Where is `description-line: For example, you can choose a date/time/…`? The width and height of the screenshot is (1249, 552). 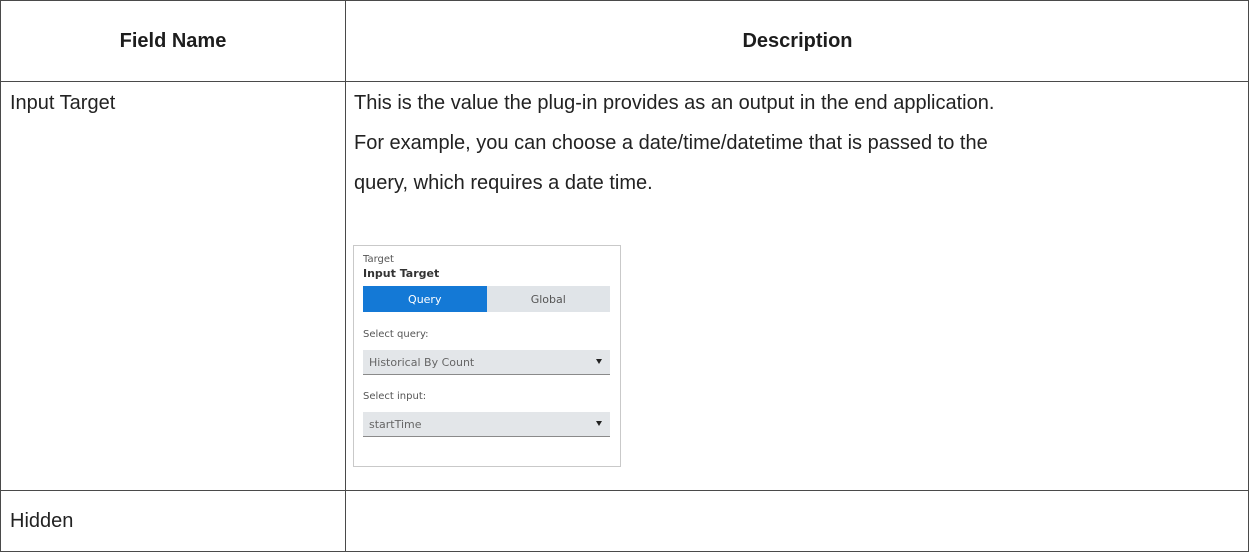 description-line: For example, you can choose a date/time/… is located at coordinates (671, 143).